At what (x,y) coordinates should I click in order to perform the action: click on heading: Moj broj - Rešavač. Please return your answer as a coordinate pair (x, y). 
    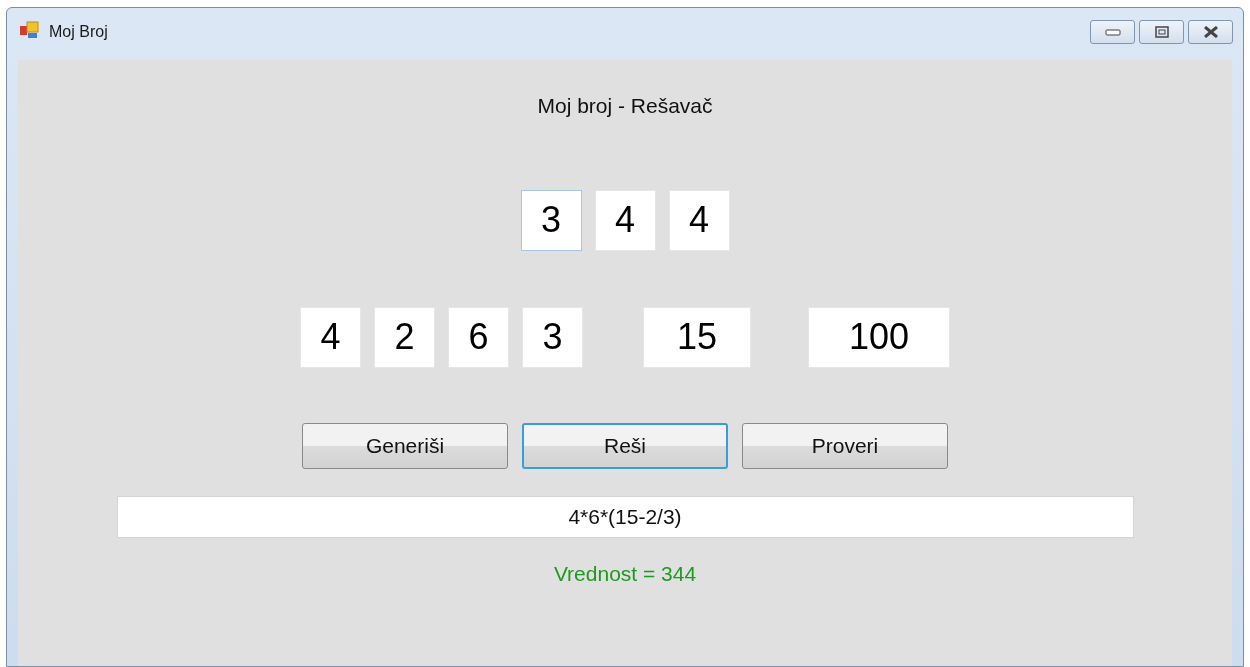
    Looking at the image, I should click on (625, 106).